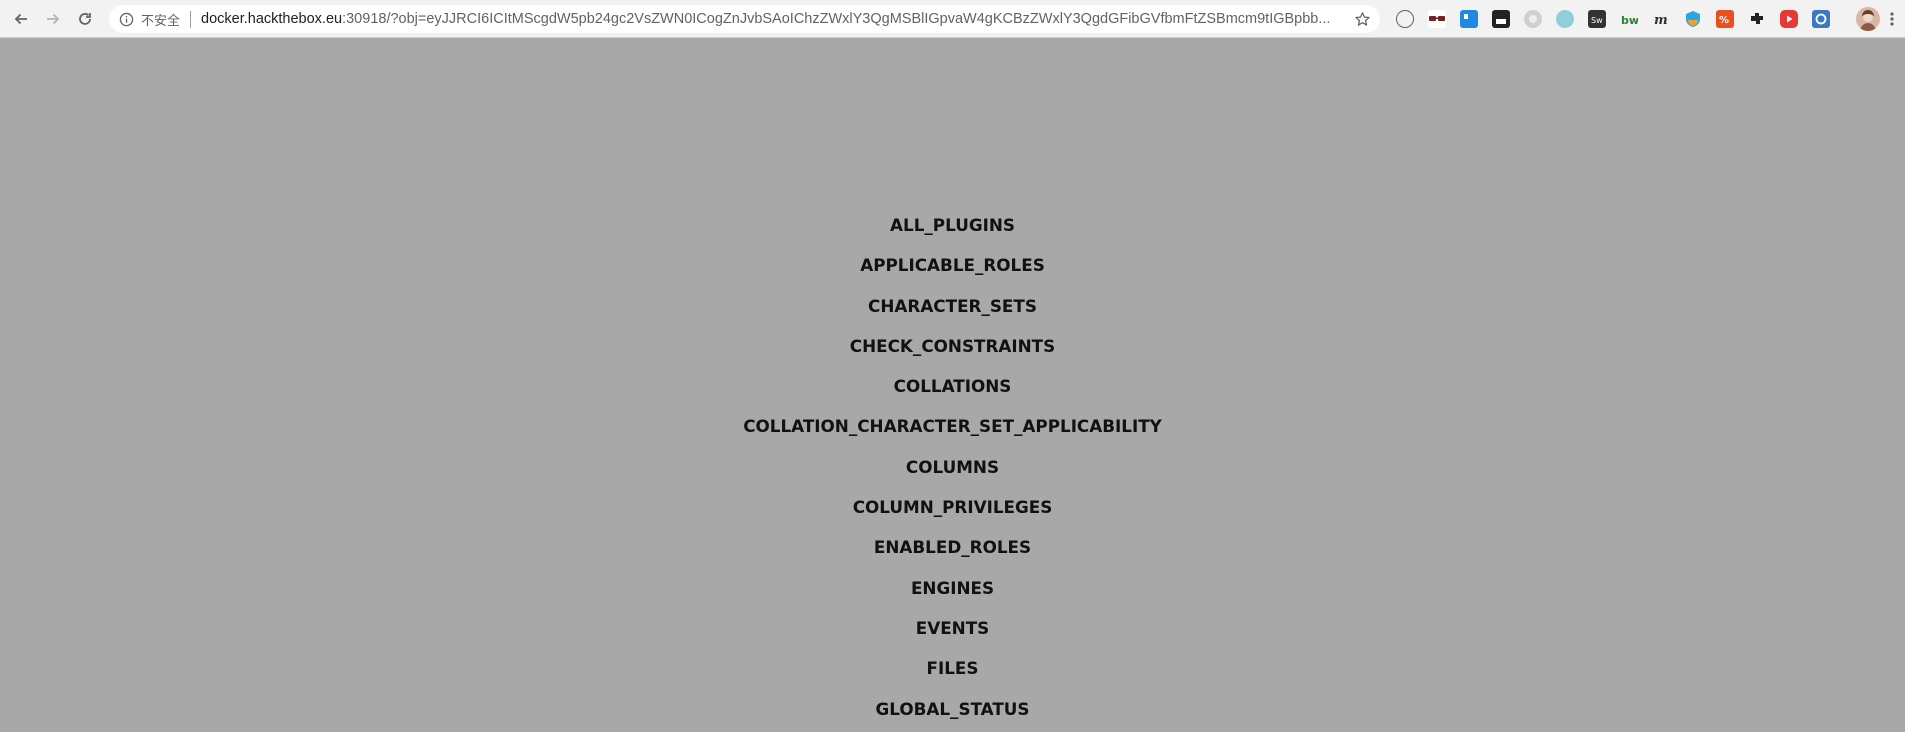  Describe the element at coordinates (1469, 19) in the screenshot. I see `square-blue-icon` at that location.